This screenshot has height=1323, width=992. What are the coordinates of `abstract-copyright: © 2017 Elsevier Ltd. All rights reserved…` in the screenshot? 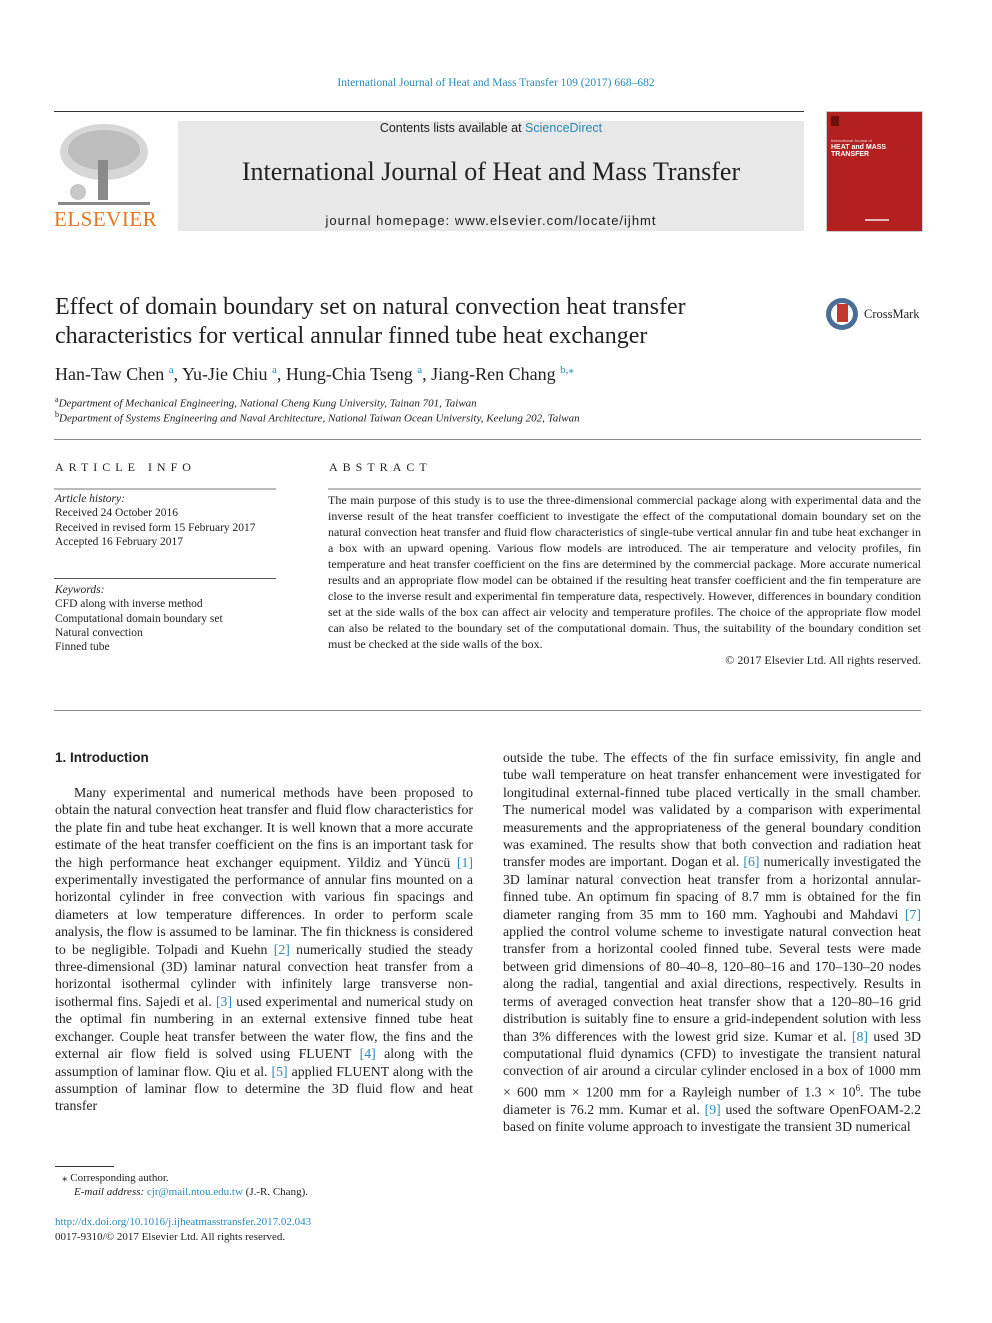 It's located at (823, 660).